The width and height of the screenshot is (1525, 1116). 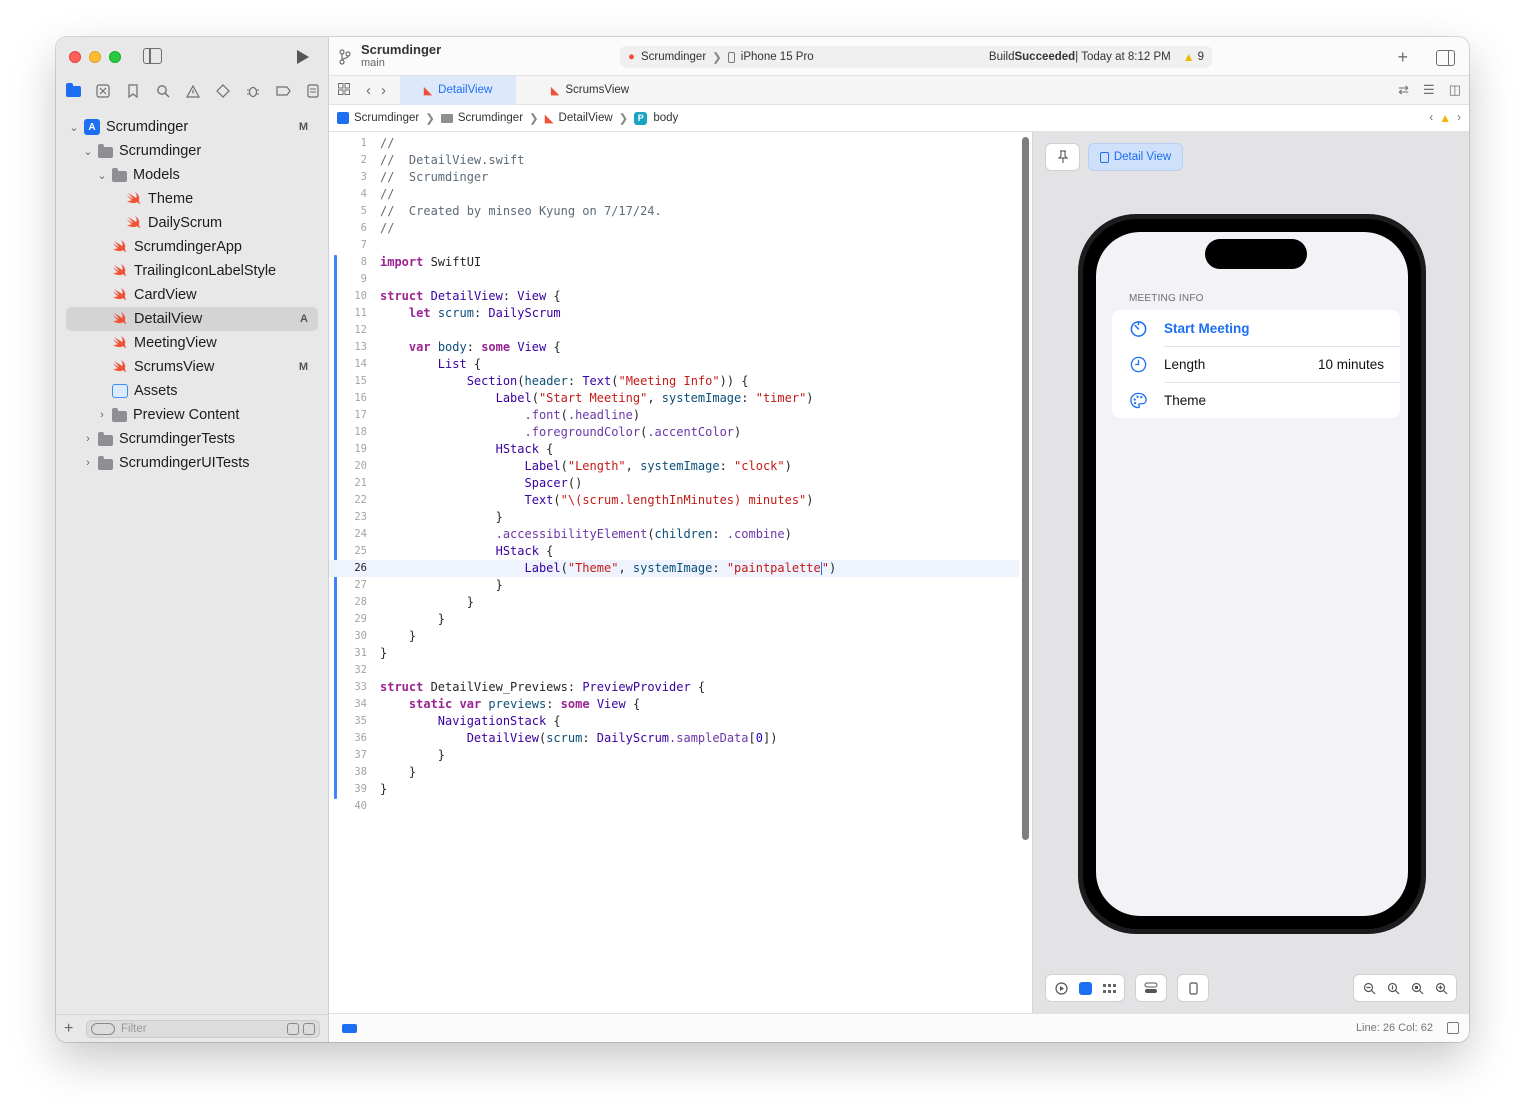 I want to click on line-number: 7, so click(x=348, y=245).